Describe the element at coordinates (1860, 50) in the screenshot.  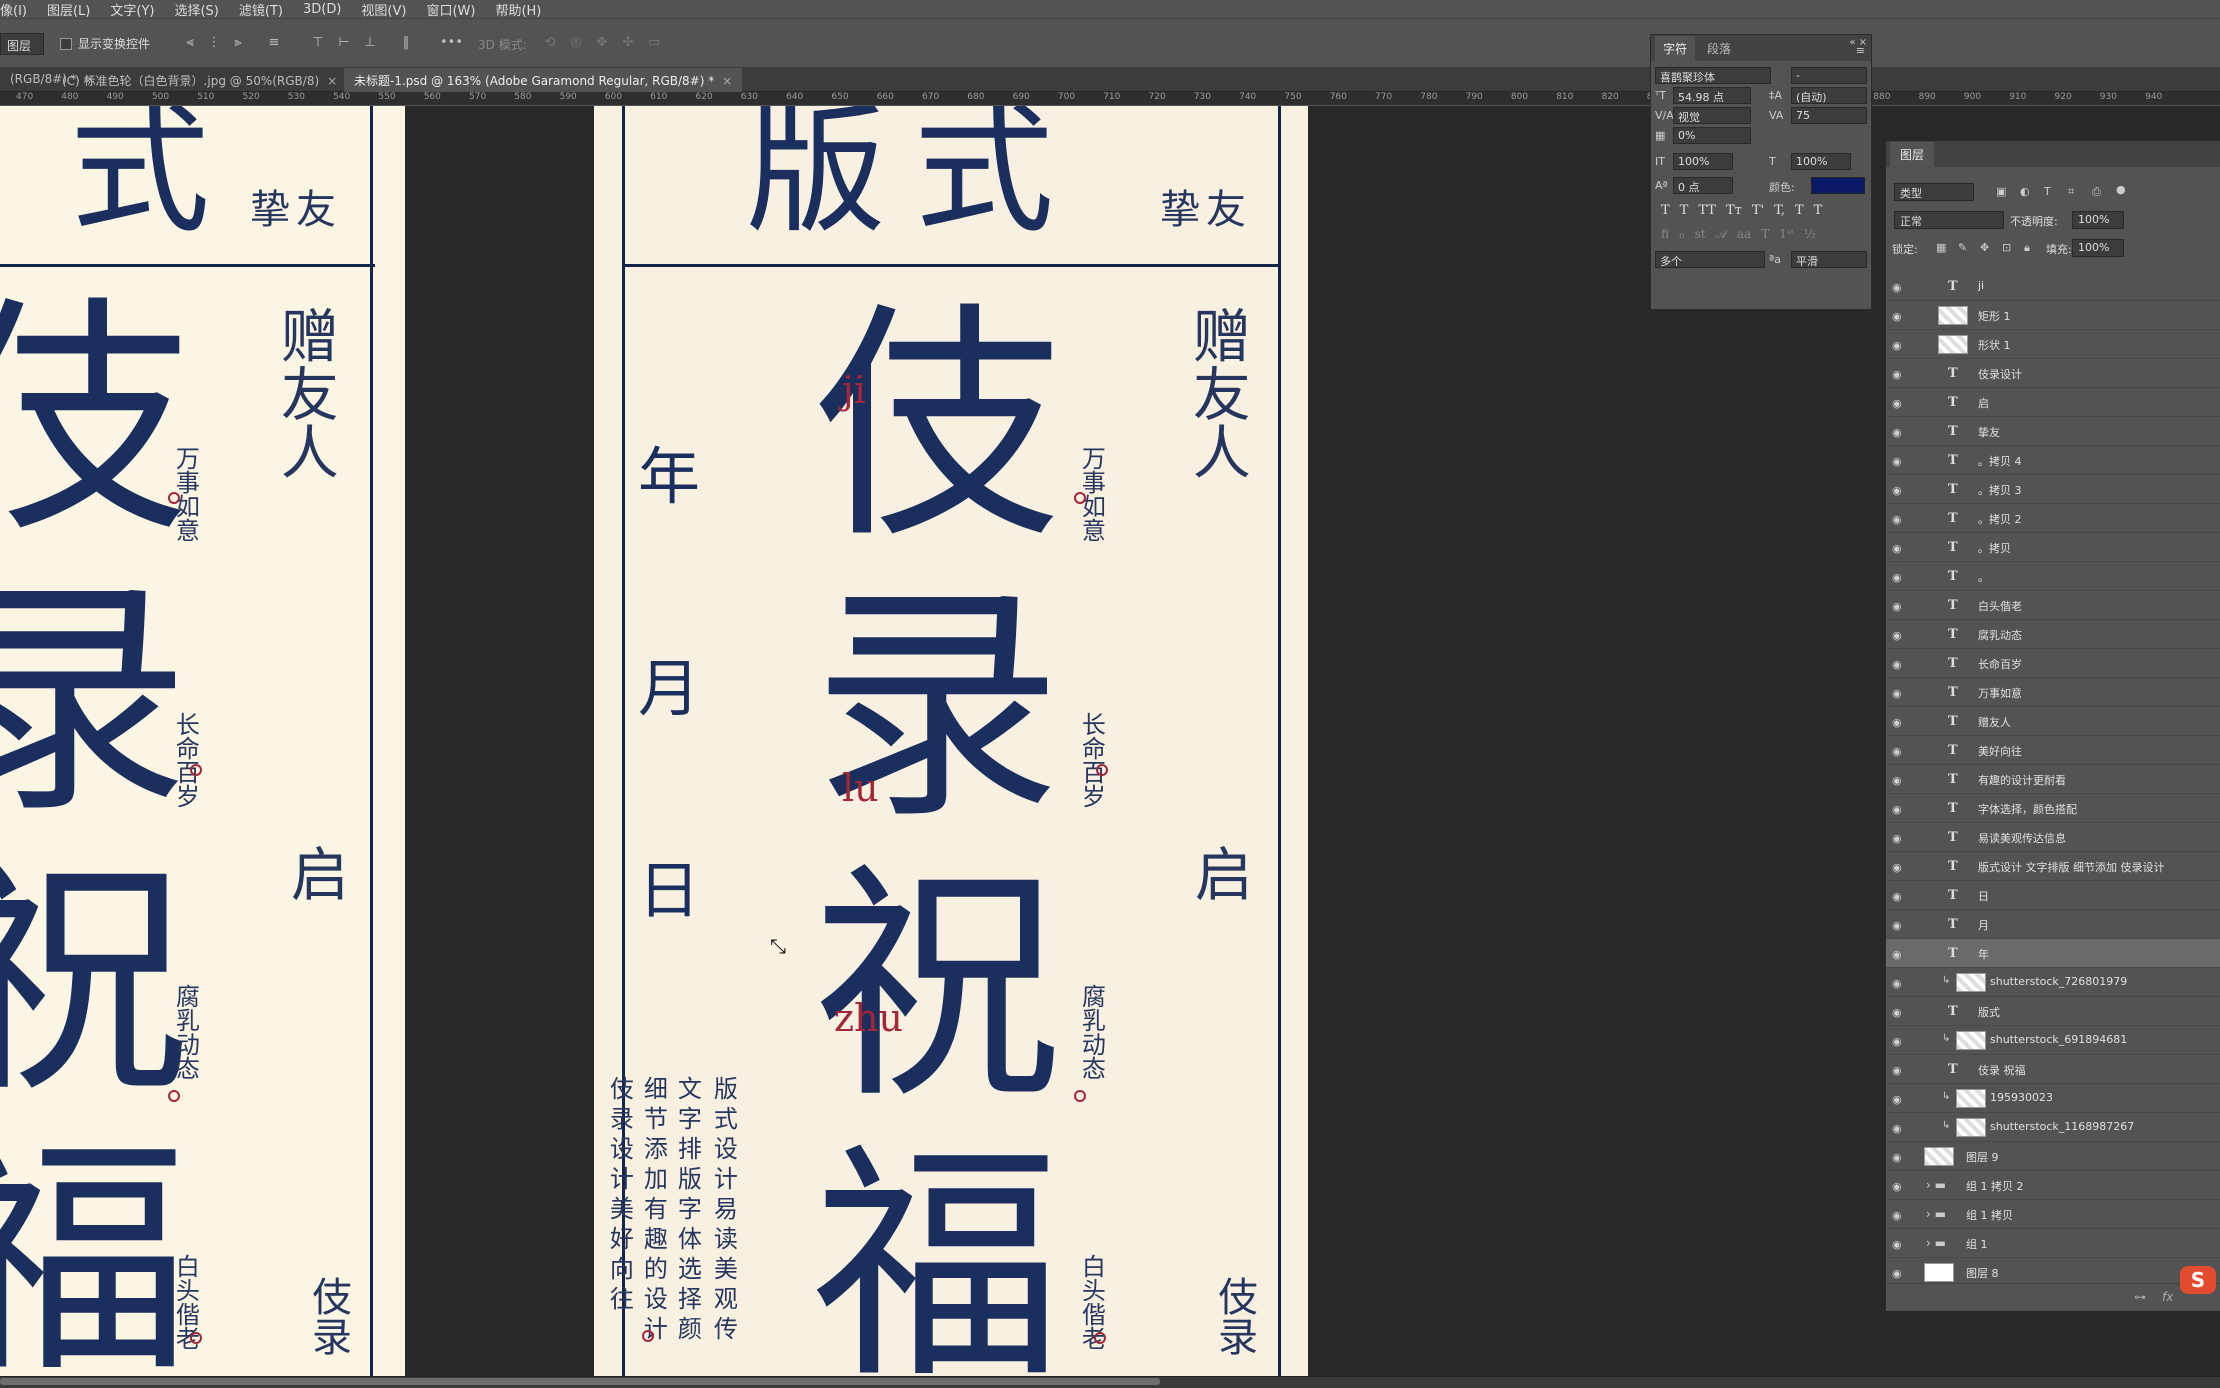
I see `panel-menu-icon: ≡` at that location.